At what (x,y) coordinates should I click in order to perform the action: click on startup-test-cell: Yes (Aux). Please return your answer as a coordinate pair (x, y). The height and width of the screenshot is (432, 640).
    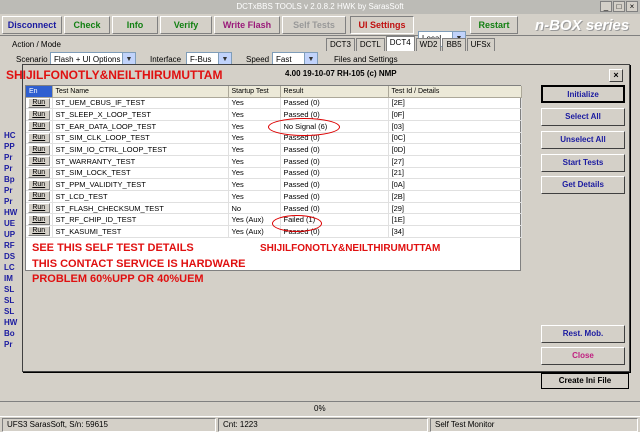
    Looking at the image, I should click on (254, 231).